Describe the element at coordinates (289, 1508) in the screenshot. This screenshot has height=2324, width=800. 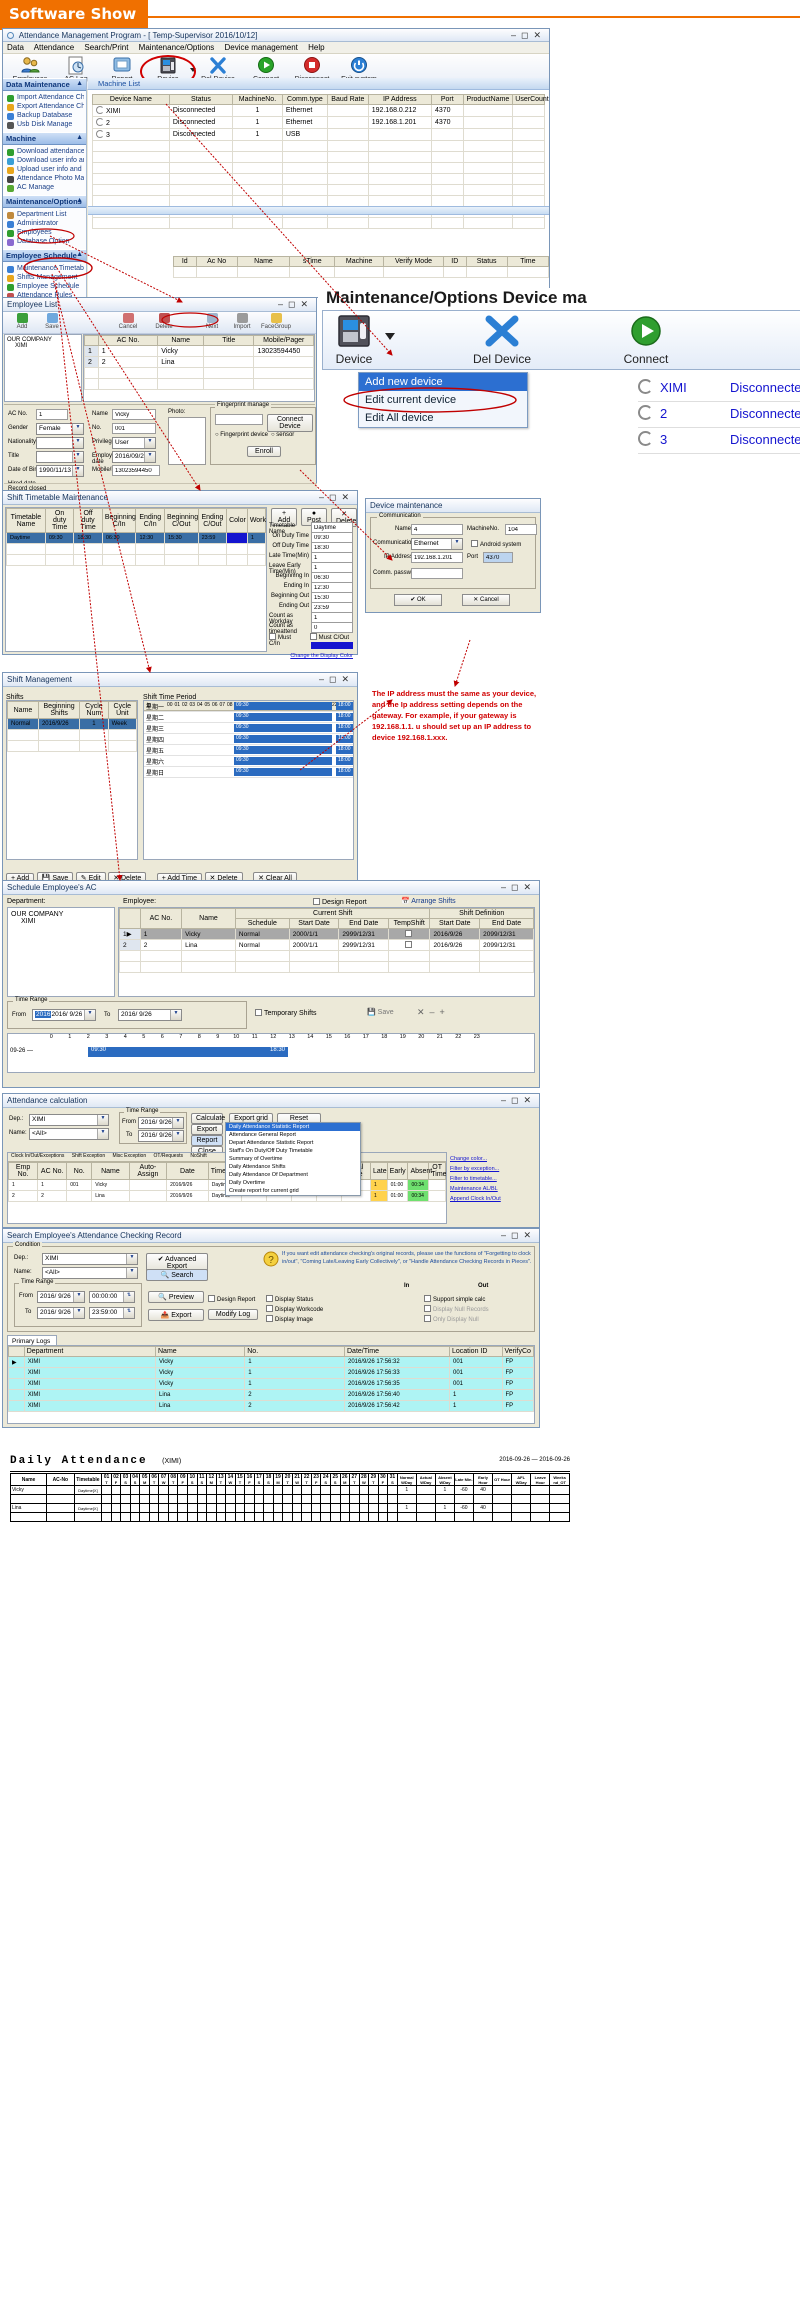
I see `report-row: Lina Daytime[X] 1 1 -60 40` at that location.